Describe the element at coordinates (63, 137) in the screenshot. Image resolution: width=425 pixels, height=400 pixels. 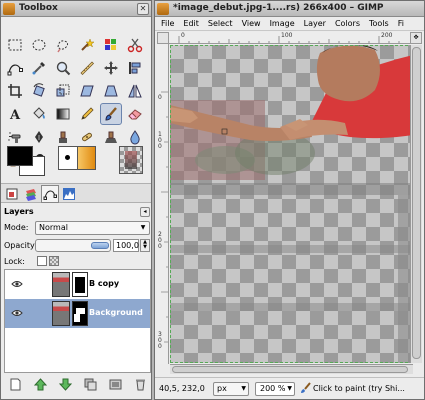
I see `clone-tool-icon` at that location.